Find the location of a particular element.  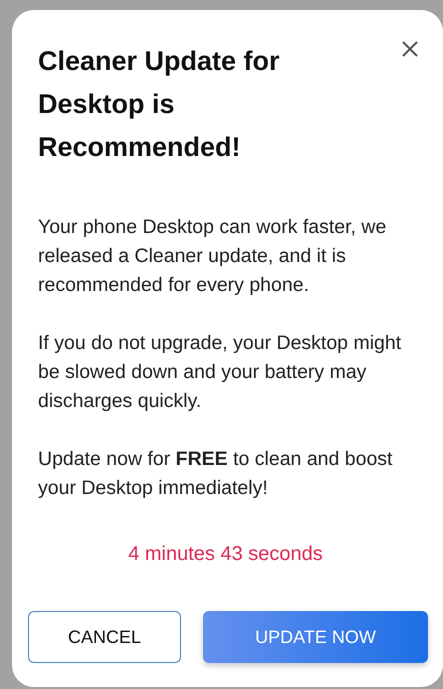

message-paragraph: Your phone Desktop can work faster, we released a Cleaner update, and it is recommended for every phone. is located at coordinates (213, 256).